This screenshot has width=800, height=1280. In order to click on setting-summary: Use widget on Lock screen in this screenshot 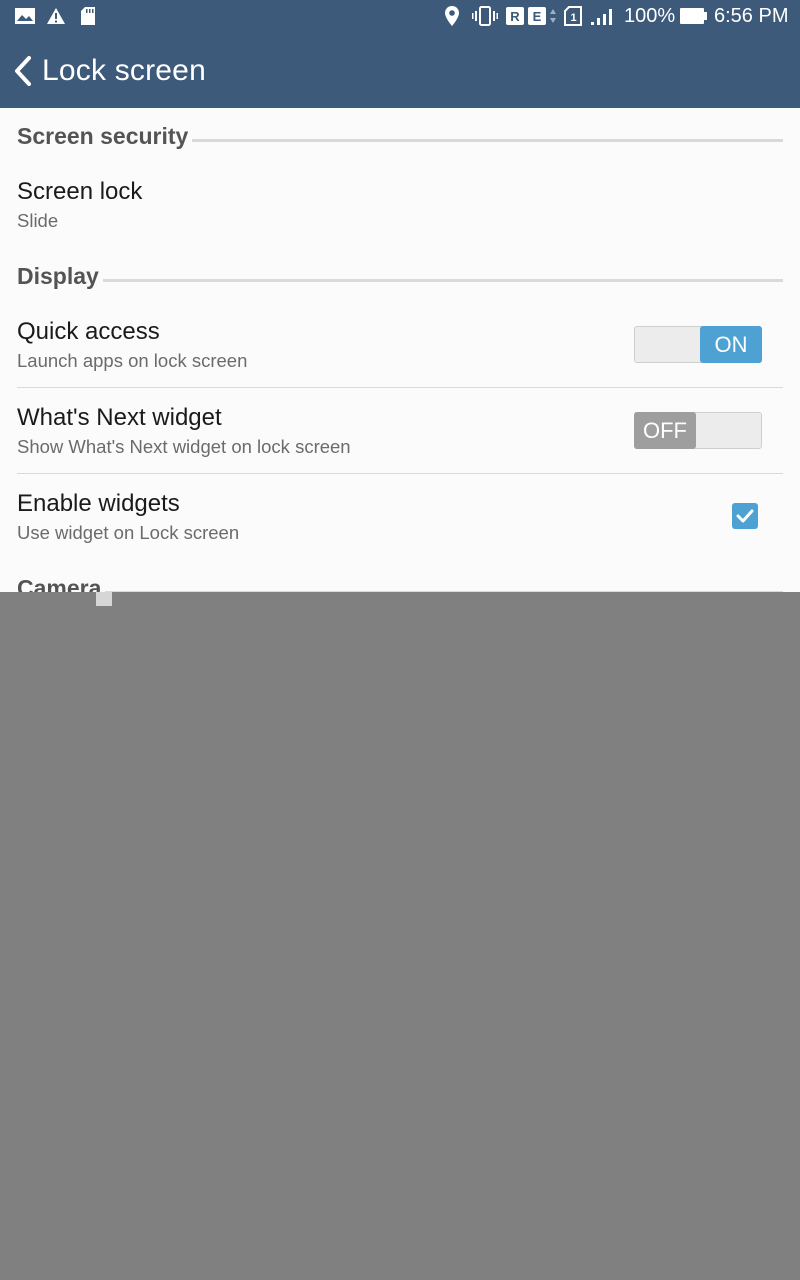, I will do `click(128, 532)`.